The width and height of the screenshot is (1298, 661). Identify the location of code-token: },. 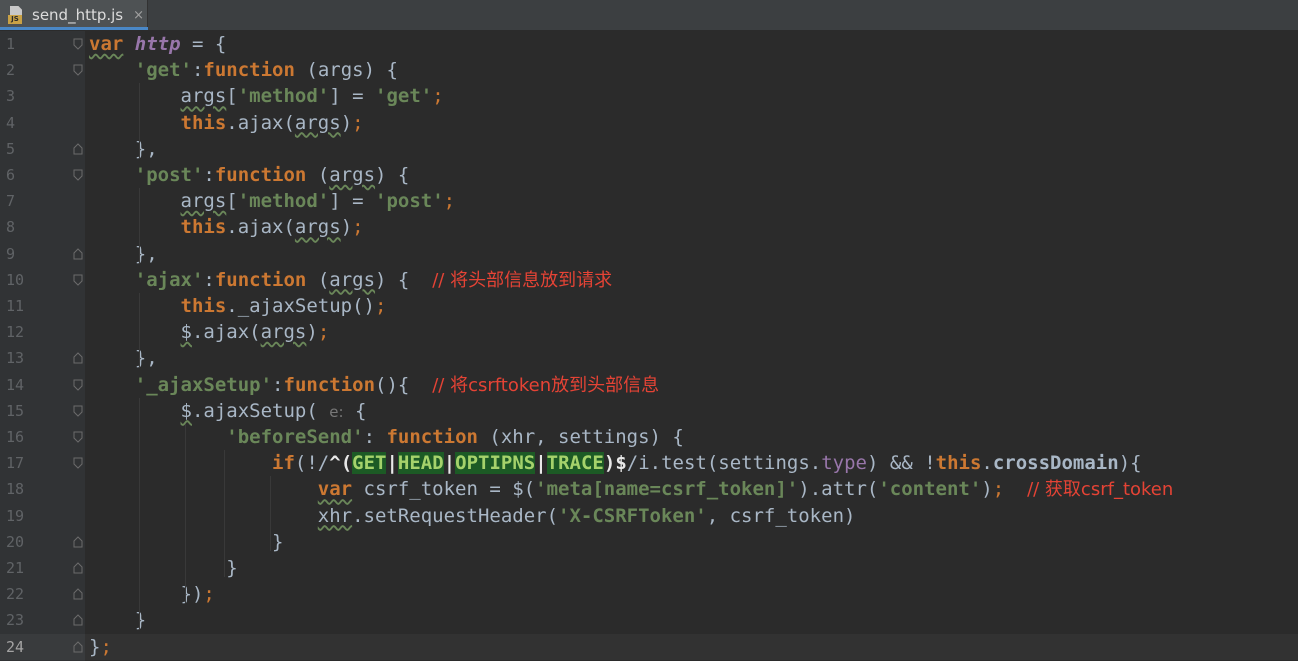
(123, 148).